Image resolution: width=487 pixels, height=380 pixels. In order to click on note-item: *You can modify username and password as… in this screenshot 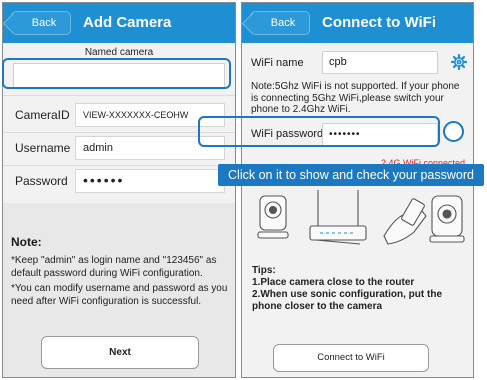, I will do `click(119, 295)`.